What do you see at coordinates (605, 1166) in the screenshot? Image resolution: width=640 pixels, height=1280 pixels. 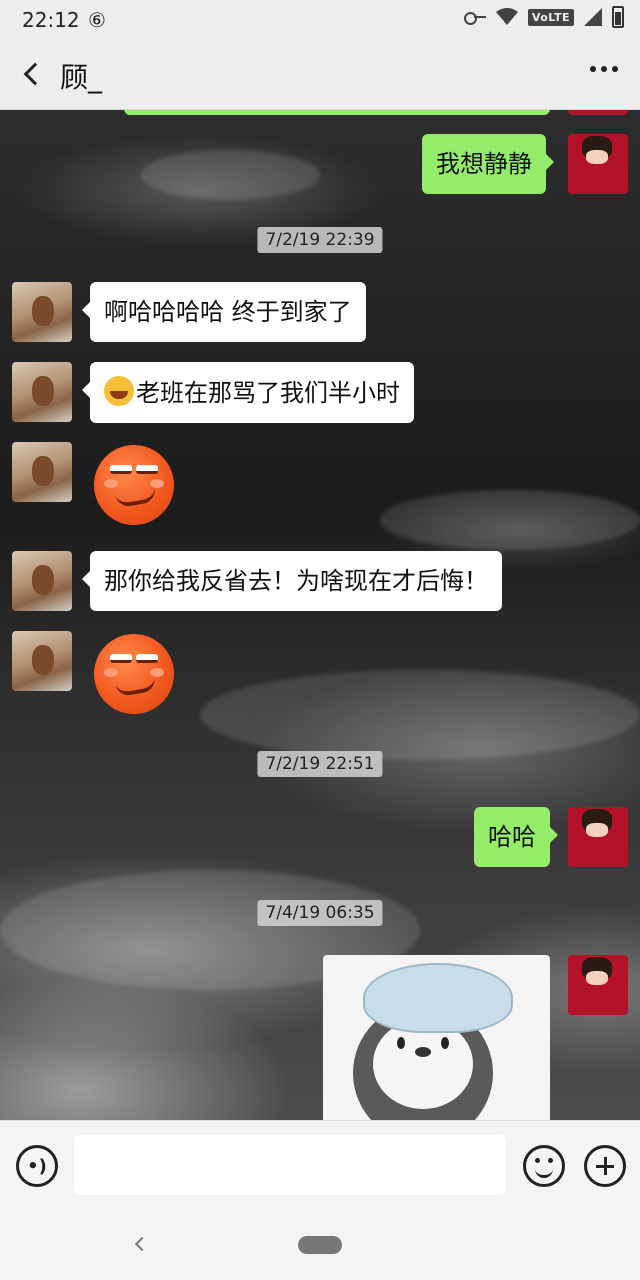 I see `plus-button` at bounding box center [605, 1166].